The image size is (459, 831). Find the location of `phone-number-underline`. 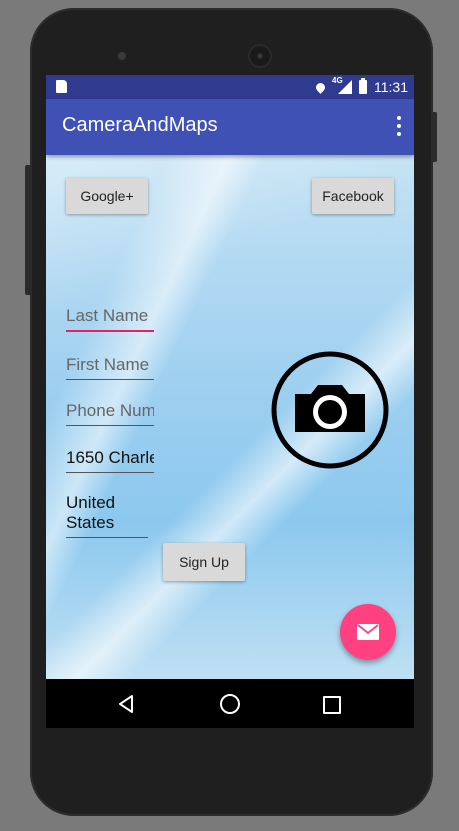

phone-number-underline is located at coordinates (110, 425).